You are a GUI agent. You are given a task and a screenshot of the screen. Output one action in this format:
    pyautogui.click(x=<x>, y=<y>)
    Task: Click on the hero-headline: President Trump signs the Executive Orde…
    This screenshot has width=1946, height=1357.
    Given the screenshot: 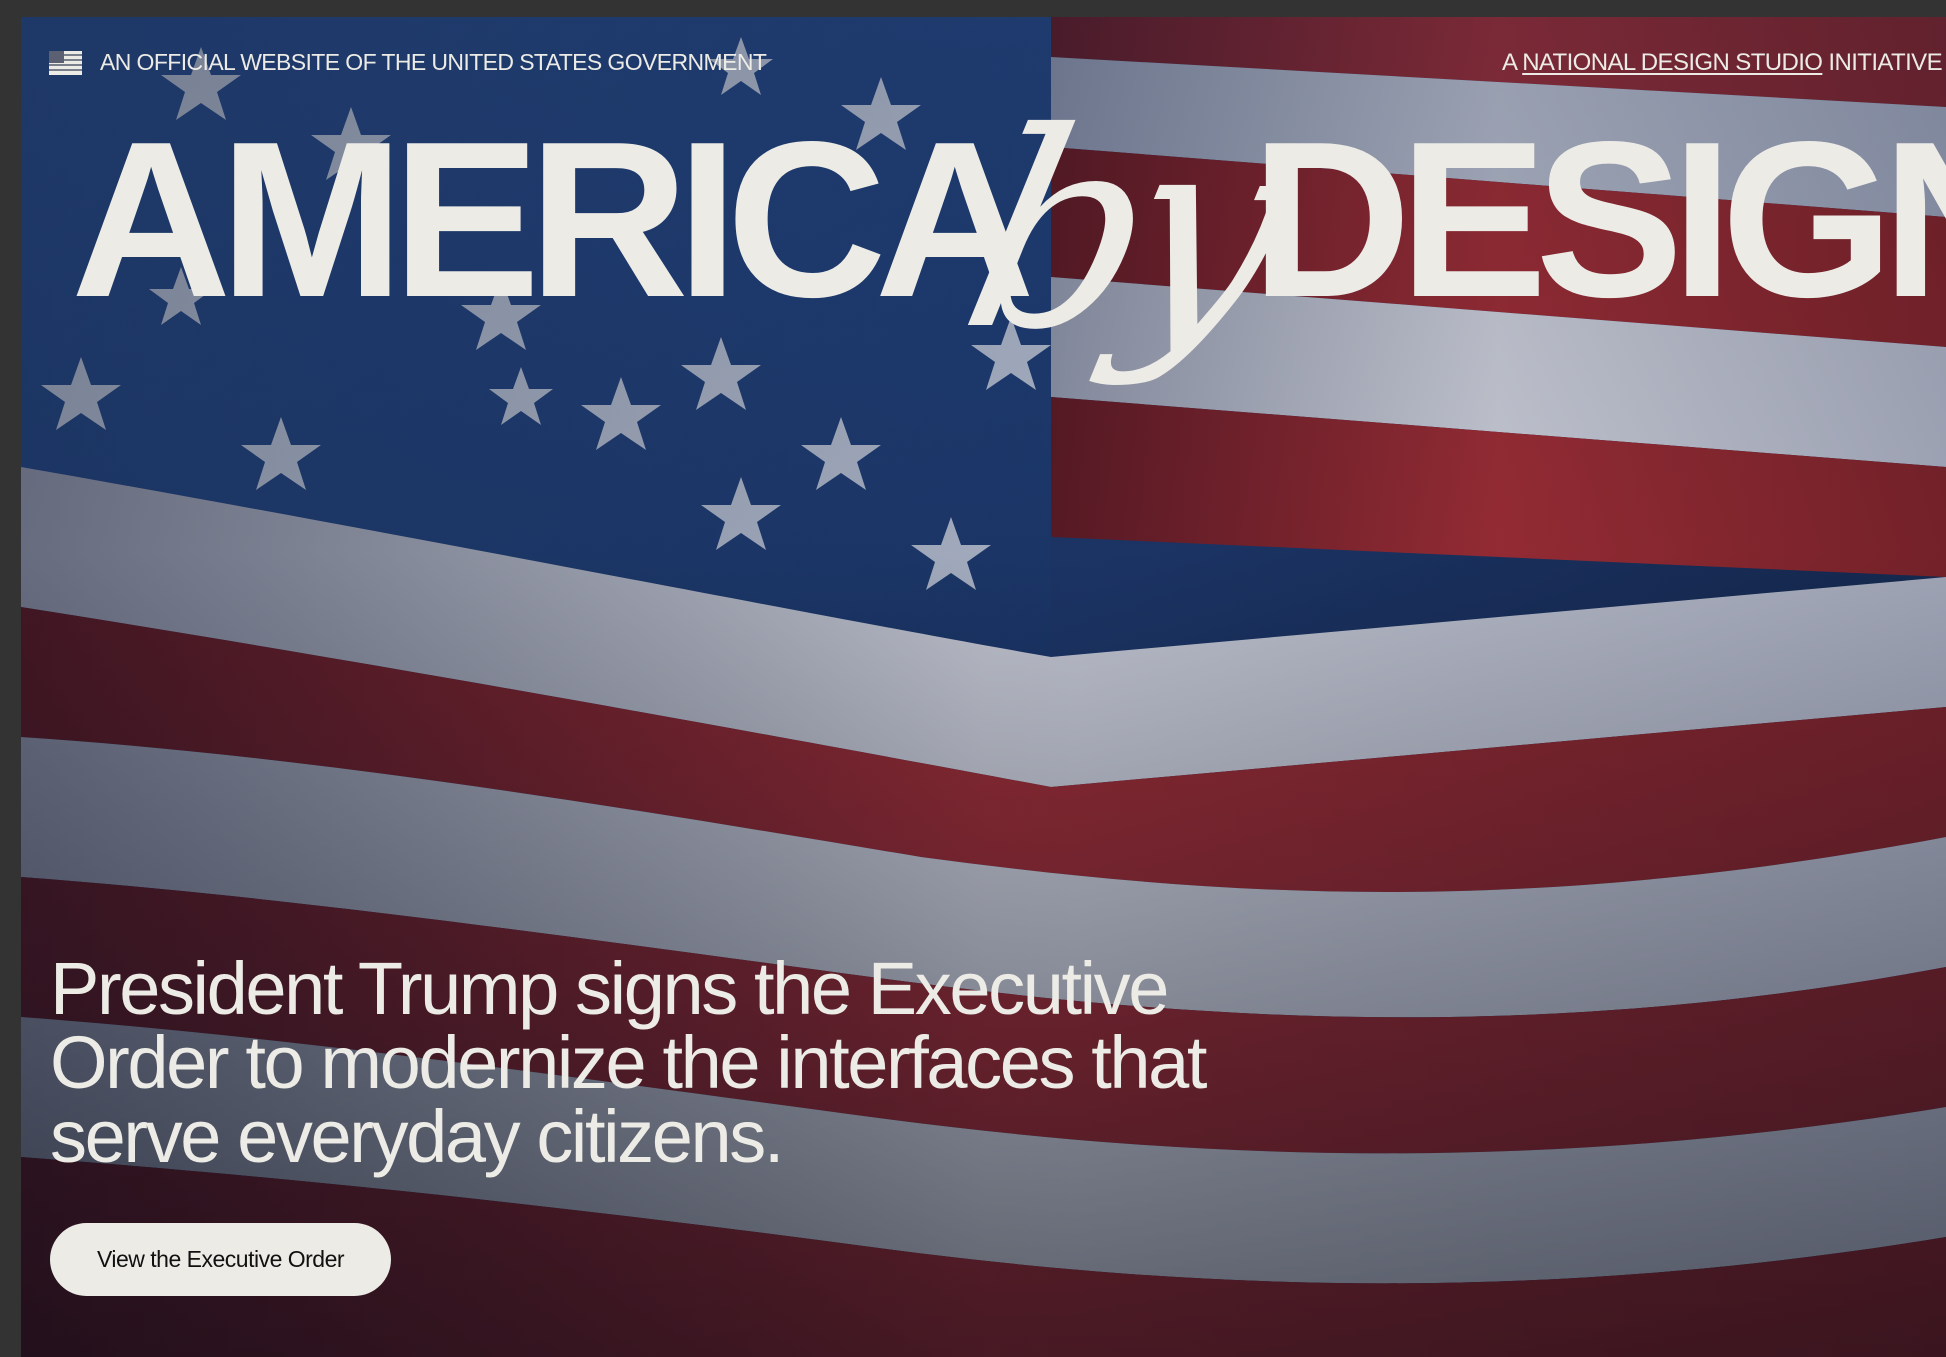 What is the action you would take?
    pyautogui.click(x=628, y=1062)
    